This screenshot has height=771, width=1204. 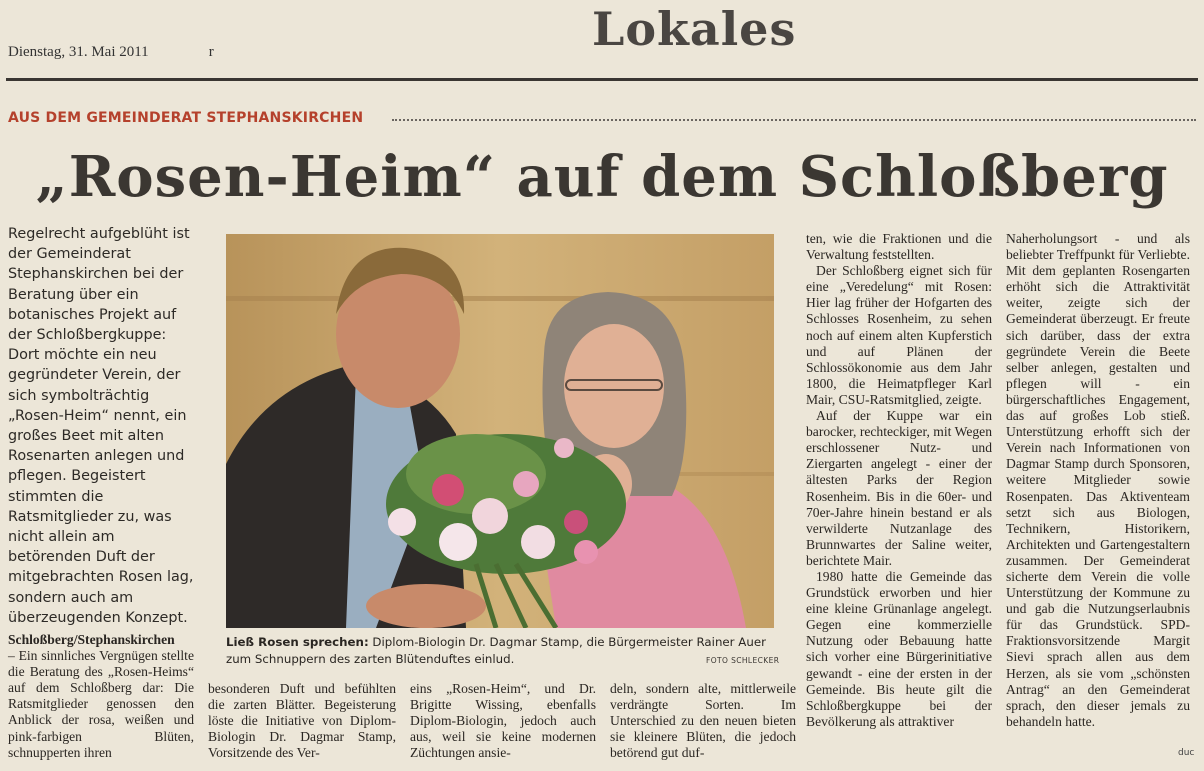 What do you see at coordinates (694, 29) in the screenshot?
I see `section-title: Lokales` at bounding box center [694, 29].